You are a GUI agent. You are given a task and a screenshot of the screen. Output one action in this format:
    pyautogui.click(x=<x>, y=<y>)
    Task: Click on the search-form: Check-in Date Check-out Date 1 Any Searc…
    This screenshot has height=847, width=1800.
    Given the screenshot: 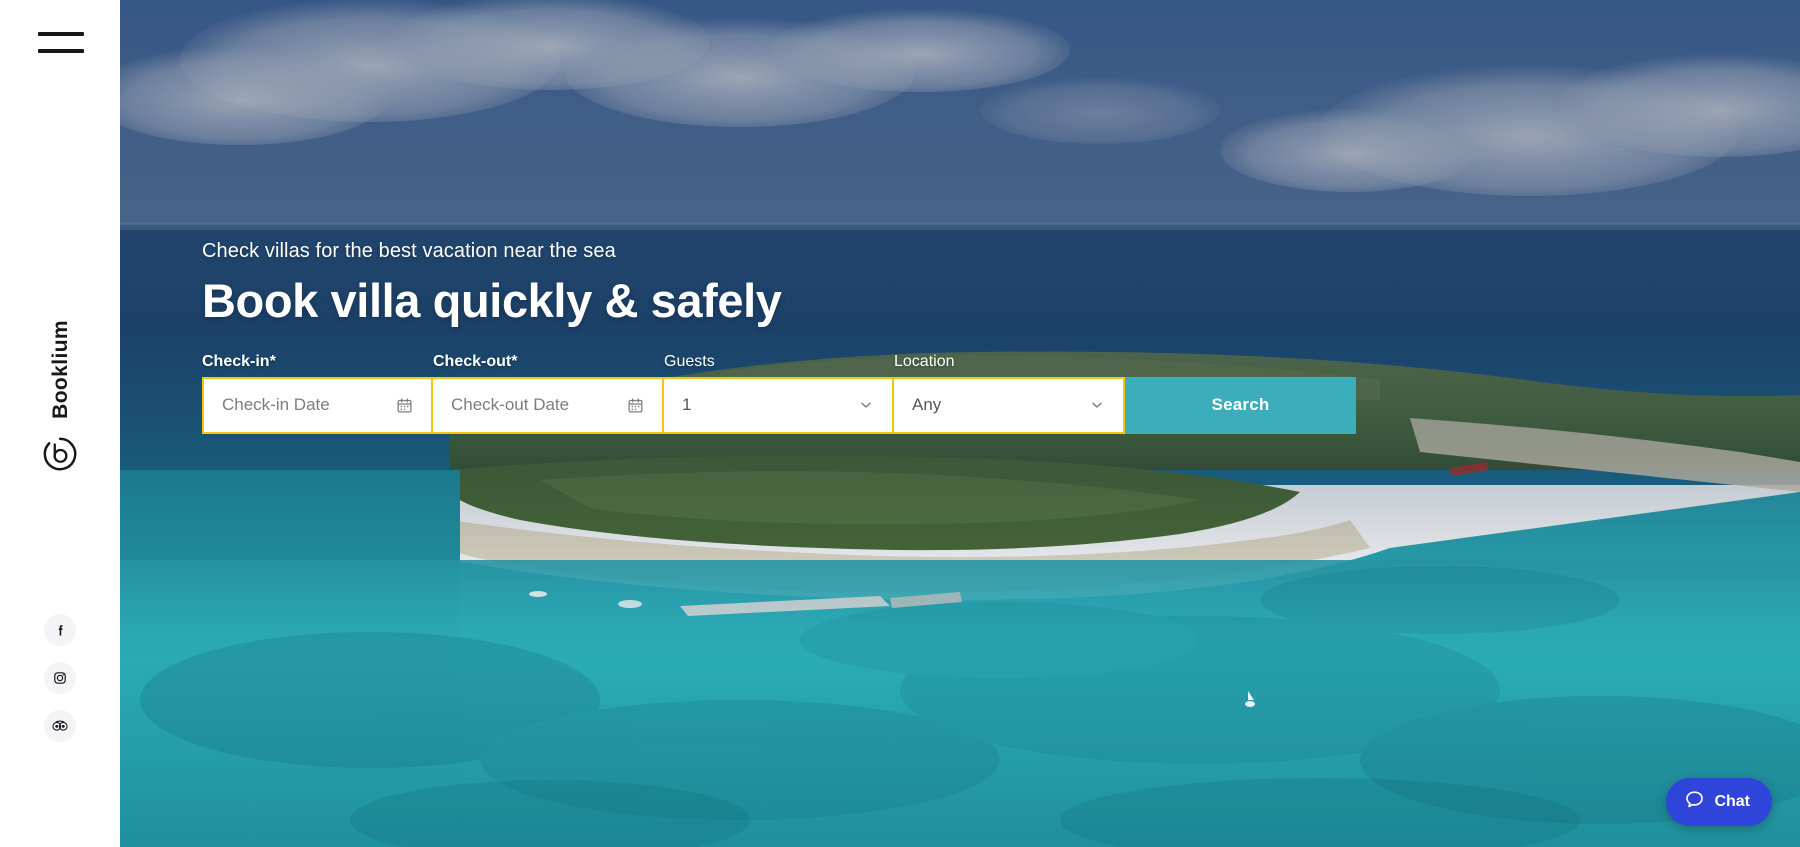 What is the action you would take?
    pyautogui.click(x=827, y=405)
    